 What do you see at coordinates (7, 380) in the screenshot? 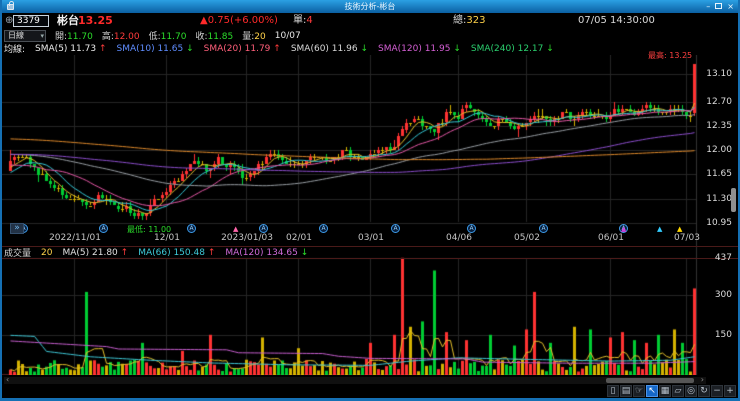
I see `scroll-left-icon: ‹` at bounding box center [7, 380].